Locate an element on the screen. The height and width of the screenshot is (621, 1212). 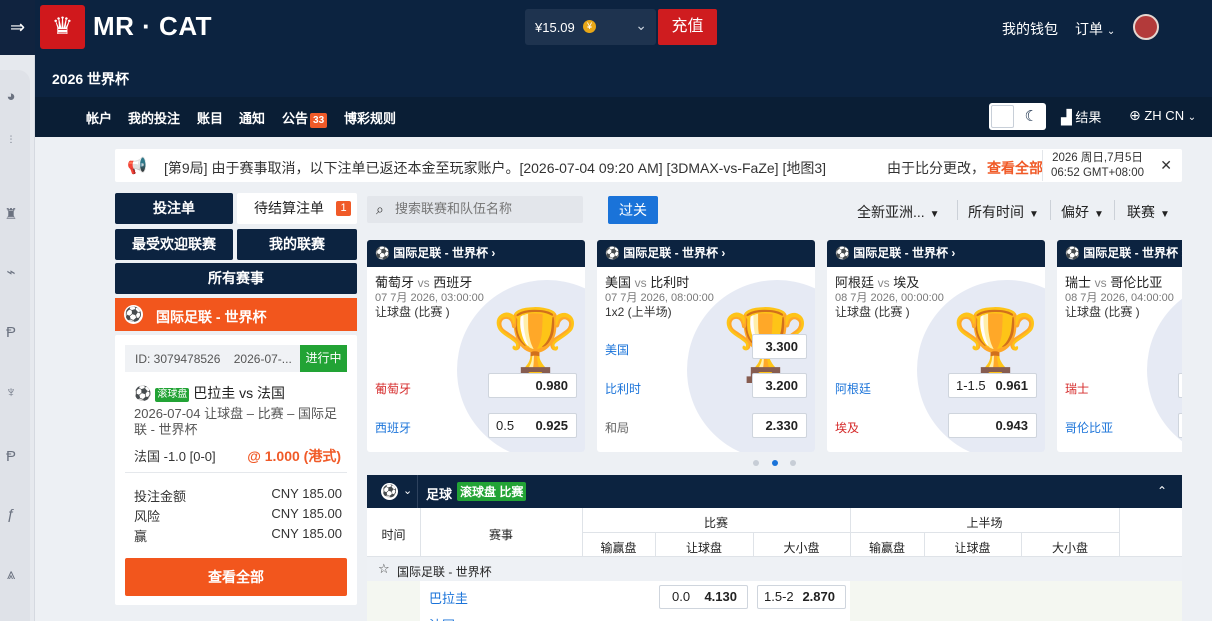
brand-name: MR · CAT is located at coordinates (152, 26).